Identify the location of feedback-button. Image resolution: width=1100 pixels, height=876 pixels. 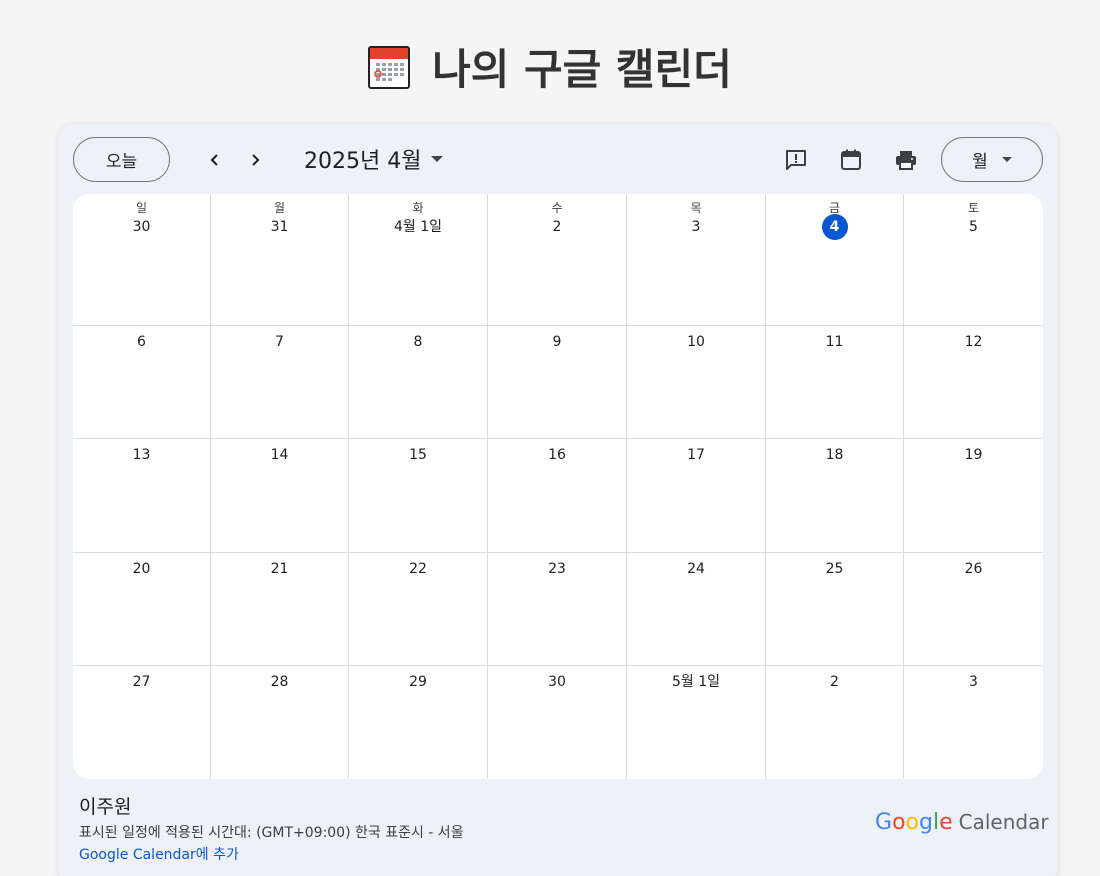
(796, 160).